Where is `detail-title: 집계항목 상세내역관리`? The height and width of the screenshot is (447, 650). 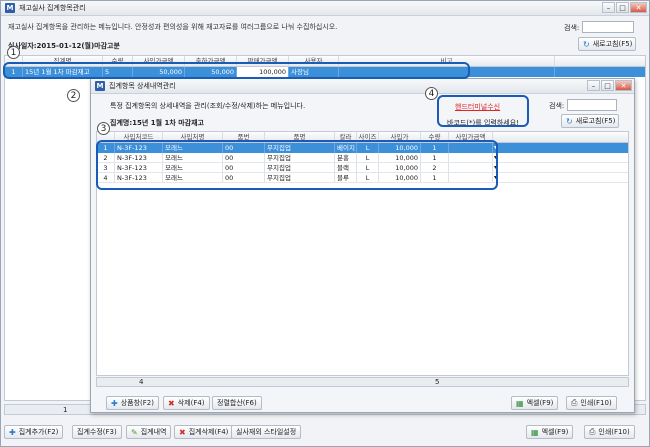
detail-title: 집계항목 상세내역관리 is located at coordinates (142, 86).